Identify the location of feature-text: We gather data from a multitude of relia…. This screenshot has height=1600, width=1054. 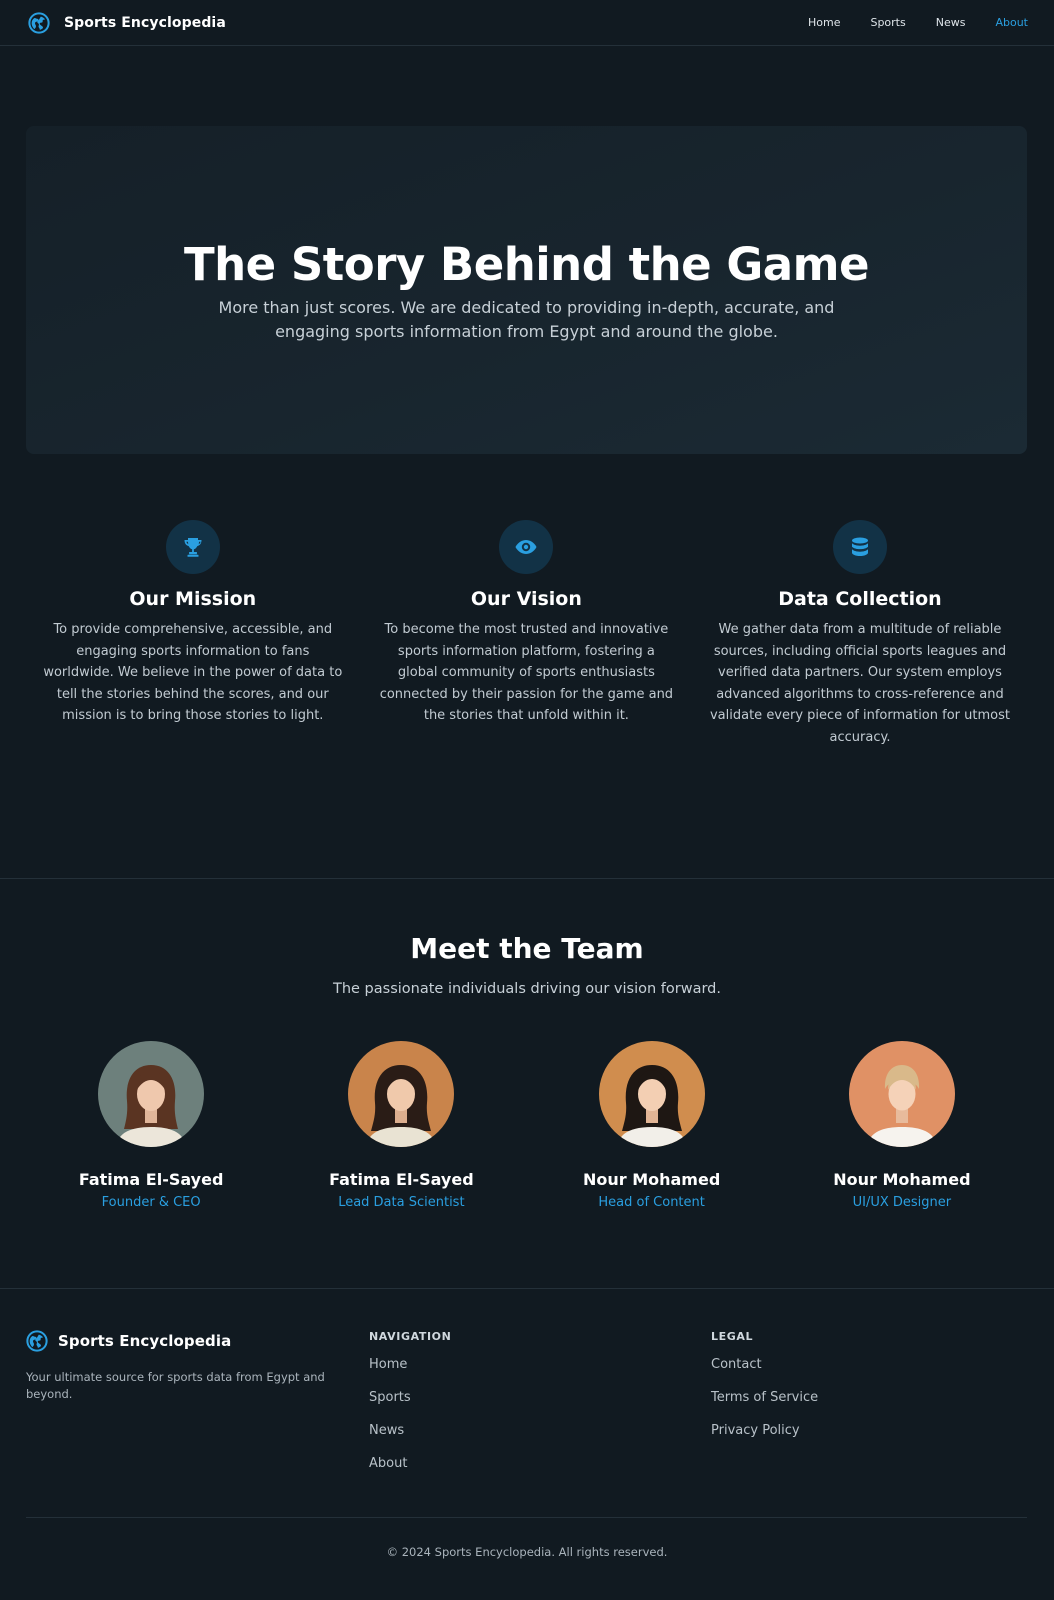
(859, 683).